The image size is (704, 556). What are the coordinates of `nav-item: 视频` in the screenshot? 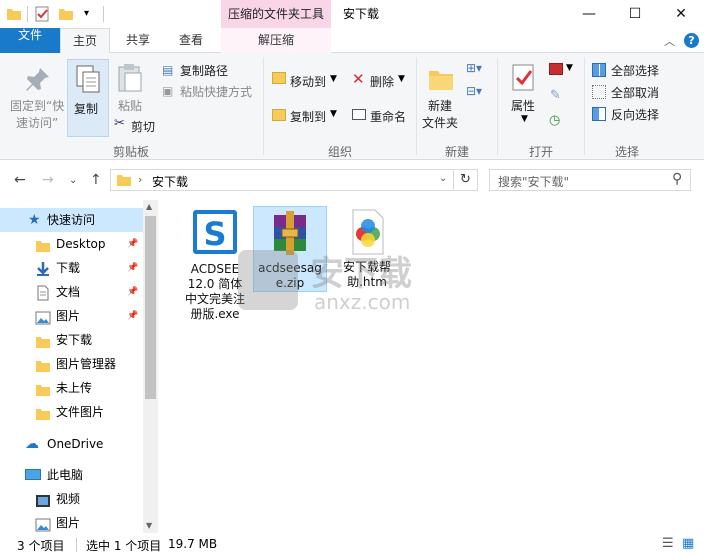 It's located at (71, 499).